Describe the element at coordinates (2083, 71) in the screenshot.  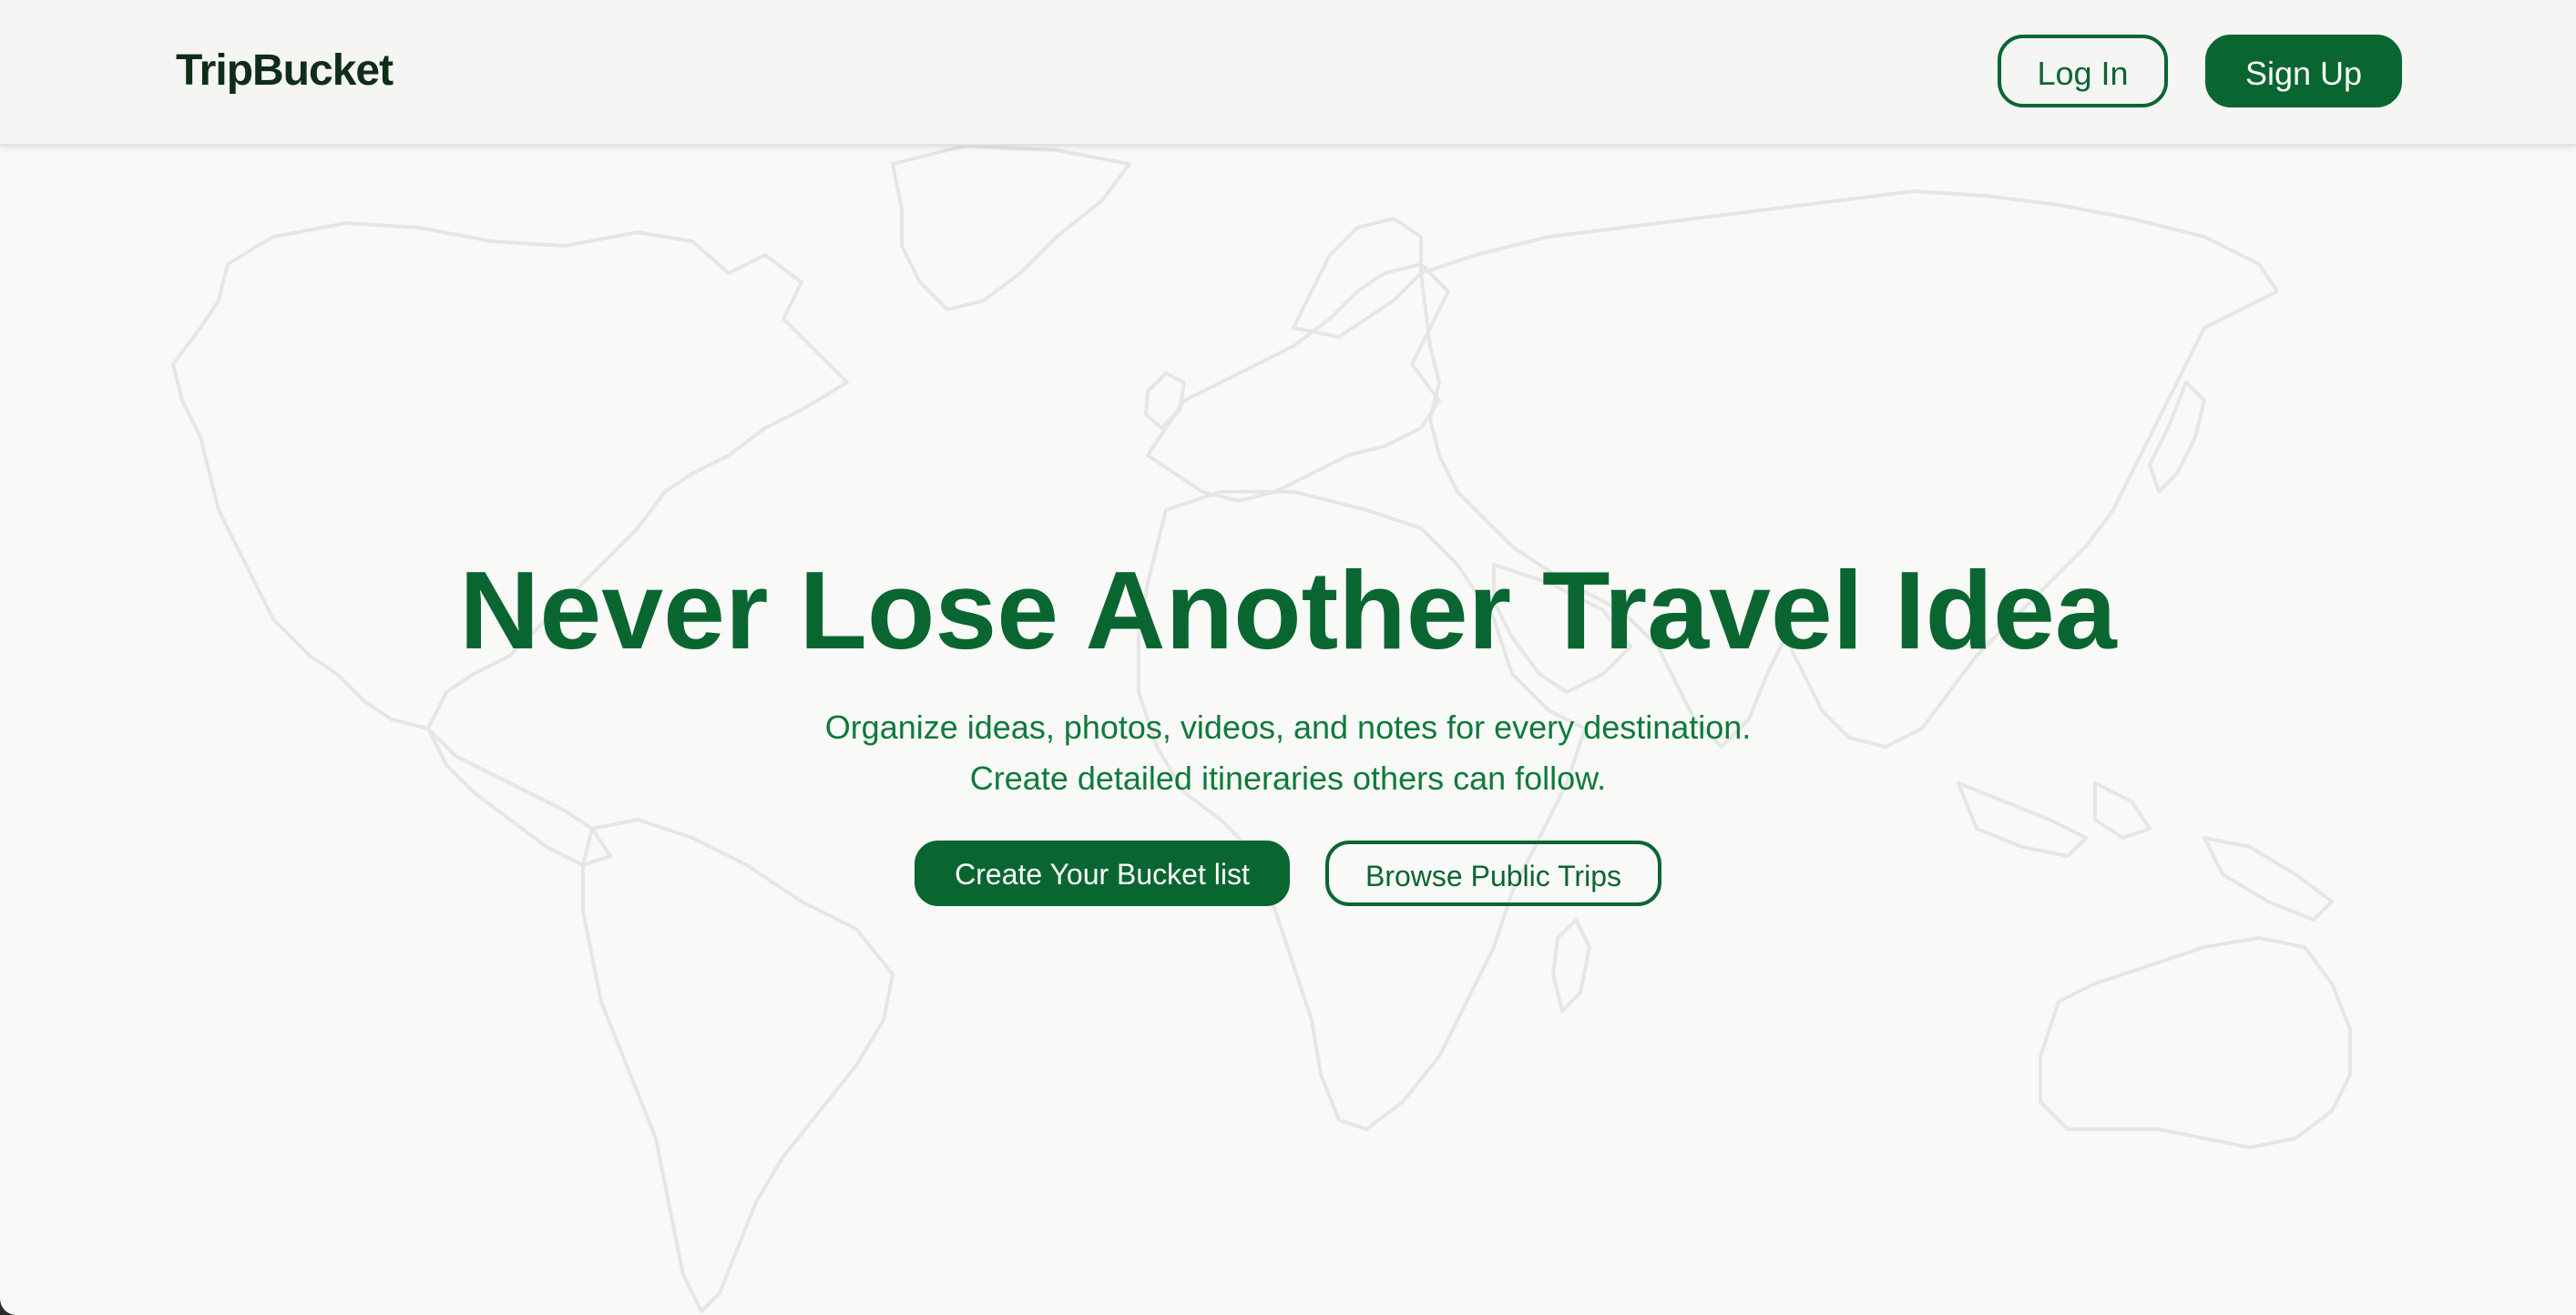
I see `login-button: Log In` at that location.